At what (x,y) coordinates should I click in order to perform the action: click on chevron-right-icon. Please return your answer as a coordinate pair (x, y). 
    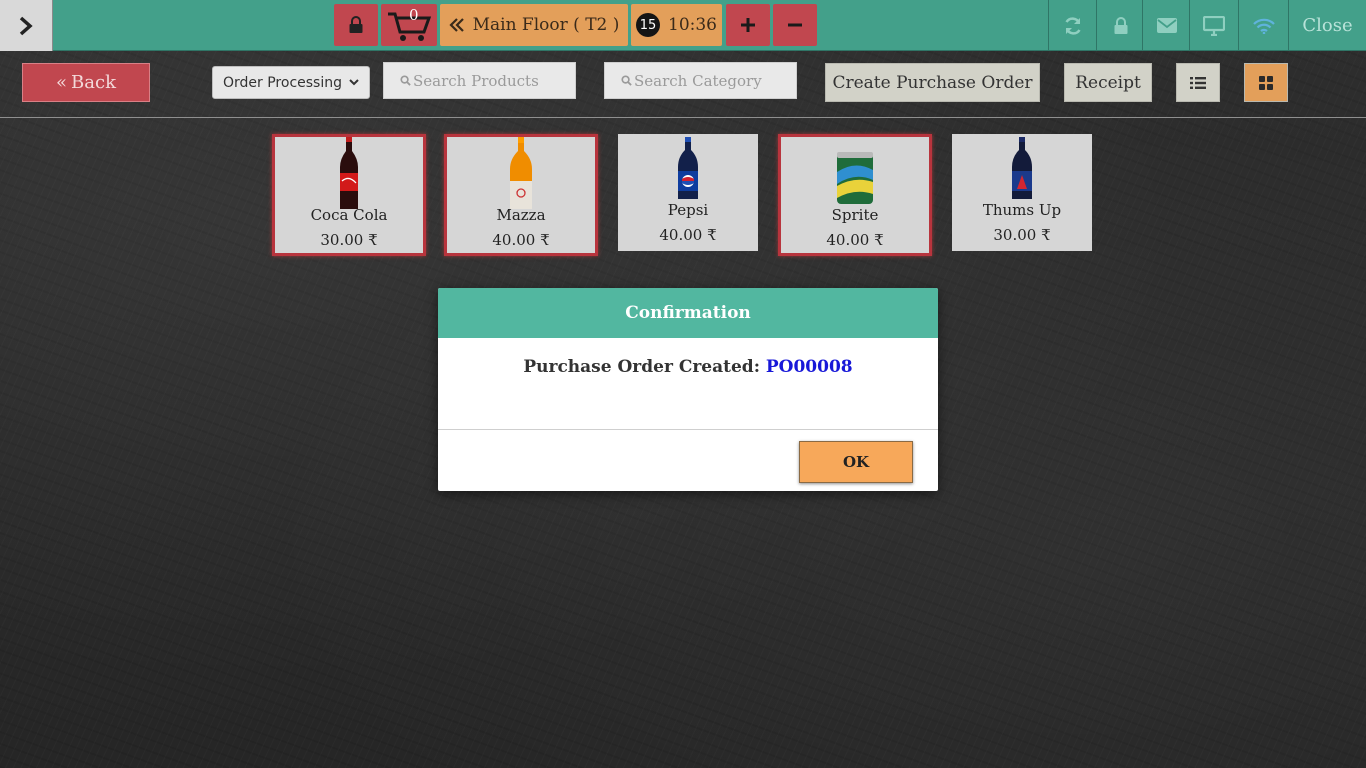
    Looking at the image, I should click on (26, 25).